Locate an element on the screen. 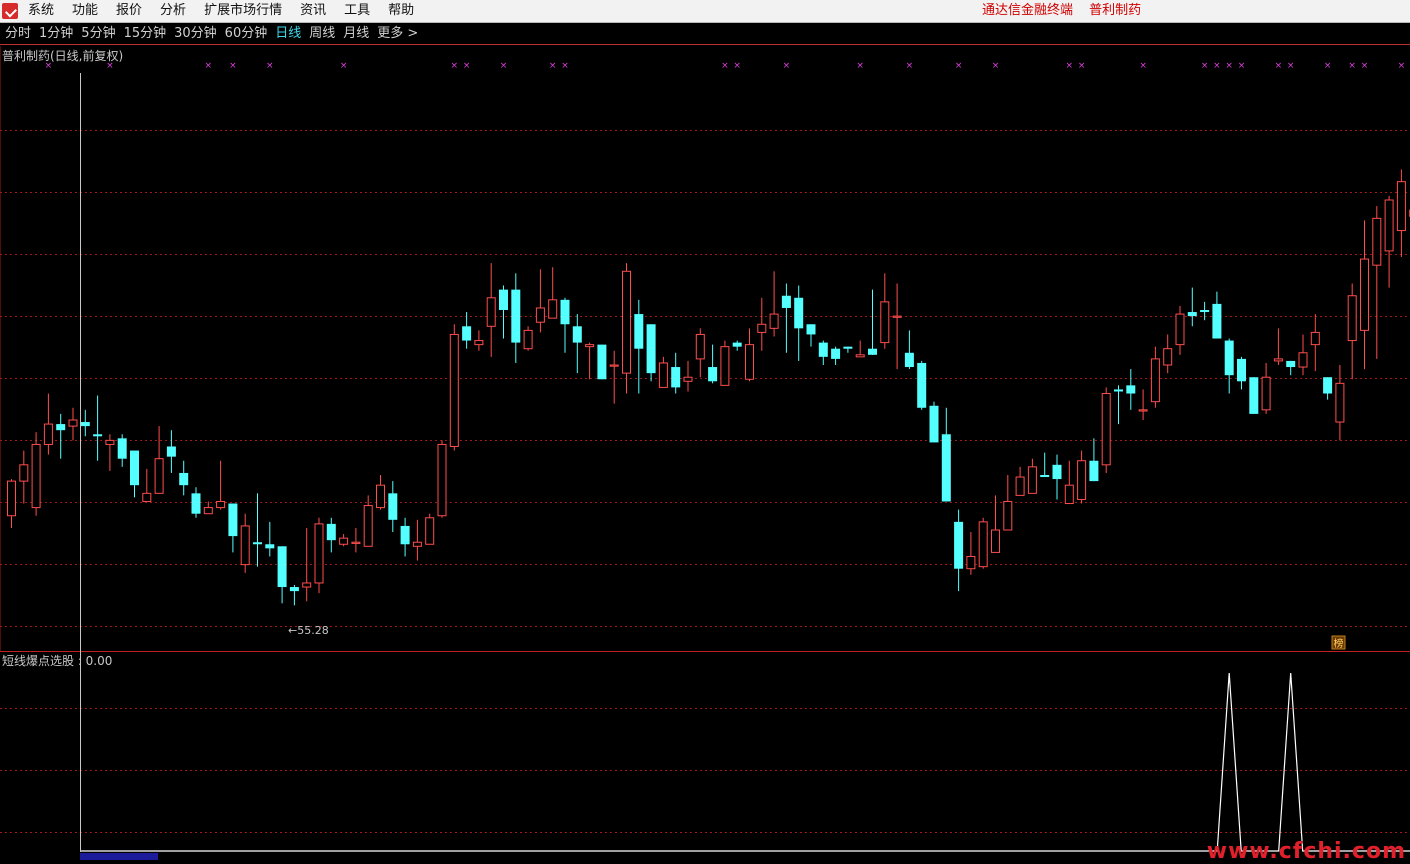 The image size is (1410, 864). menu-tools: 工具 is located at coordinates (357, 11).